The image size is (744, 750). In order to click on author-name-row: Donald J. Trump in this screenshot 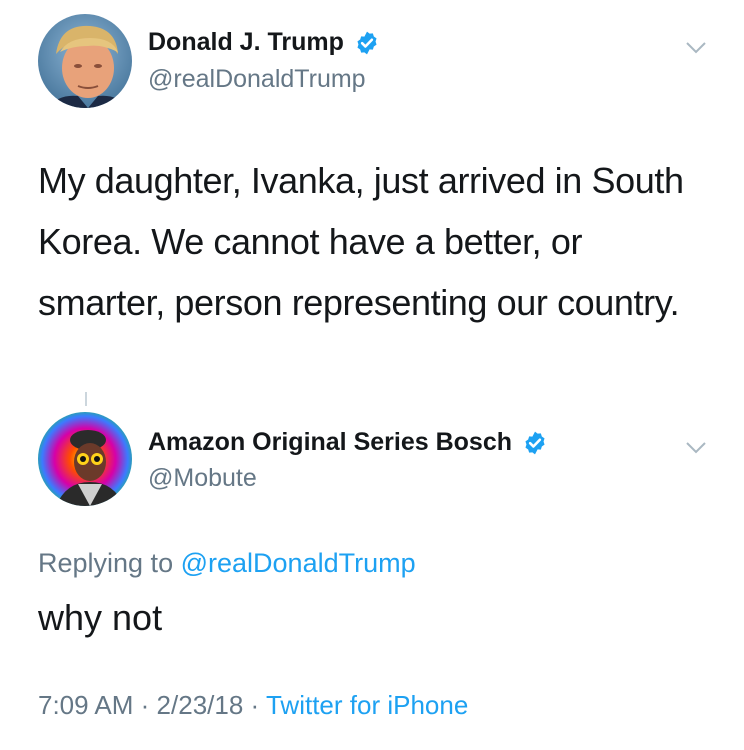, I will do `click(264, 42)`.